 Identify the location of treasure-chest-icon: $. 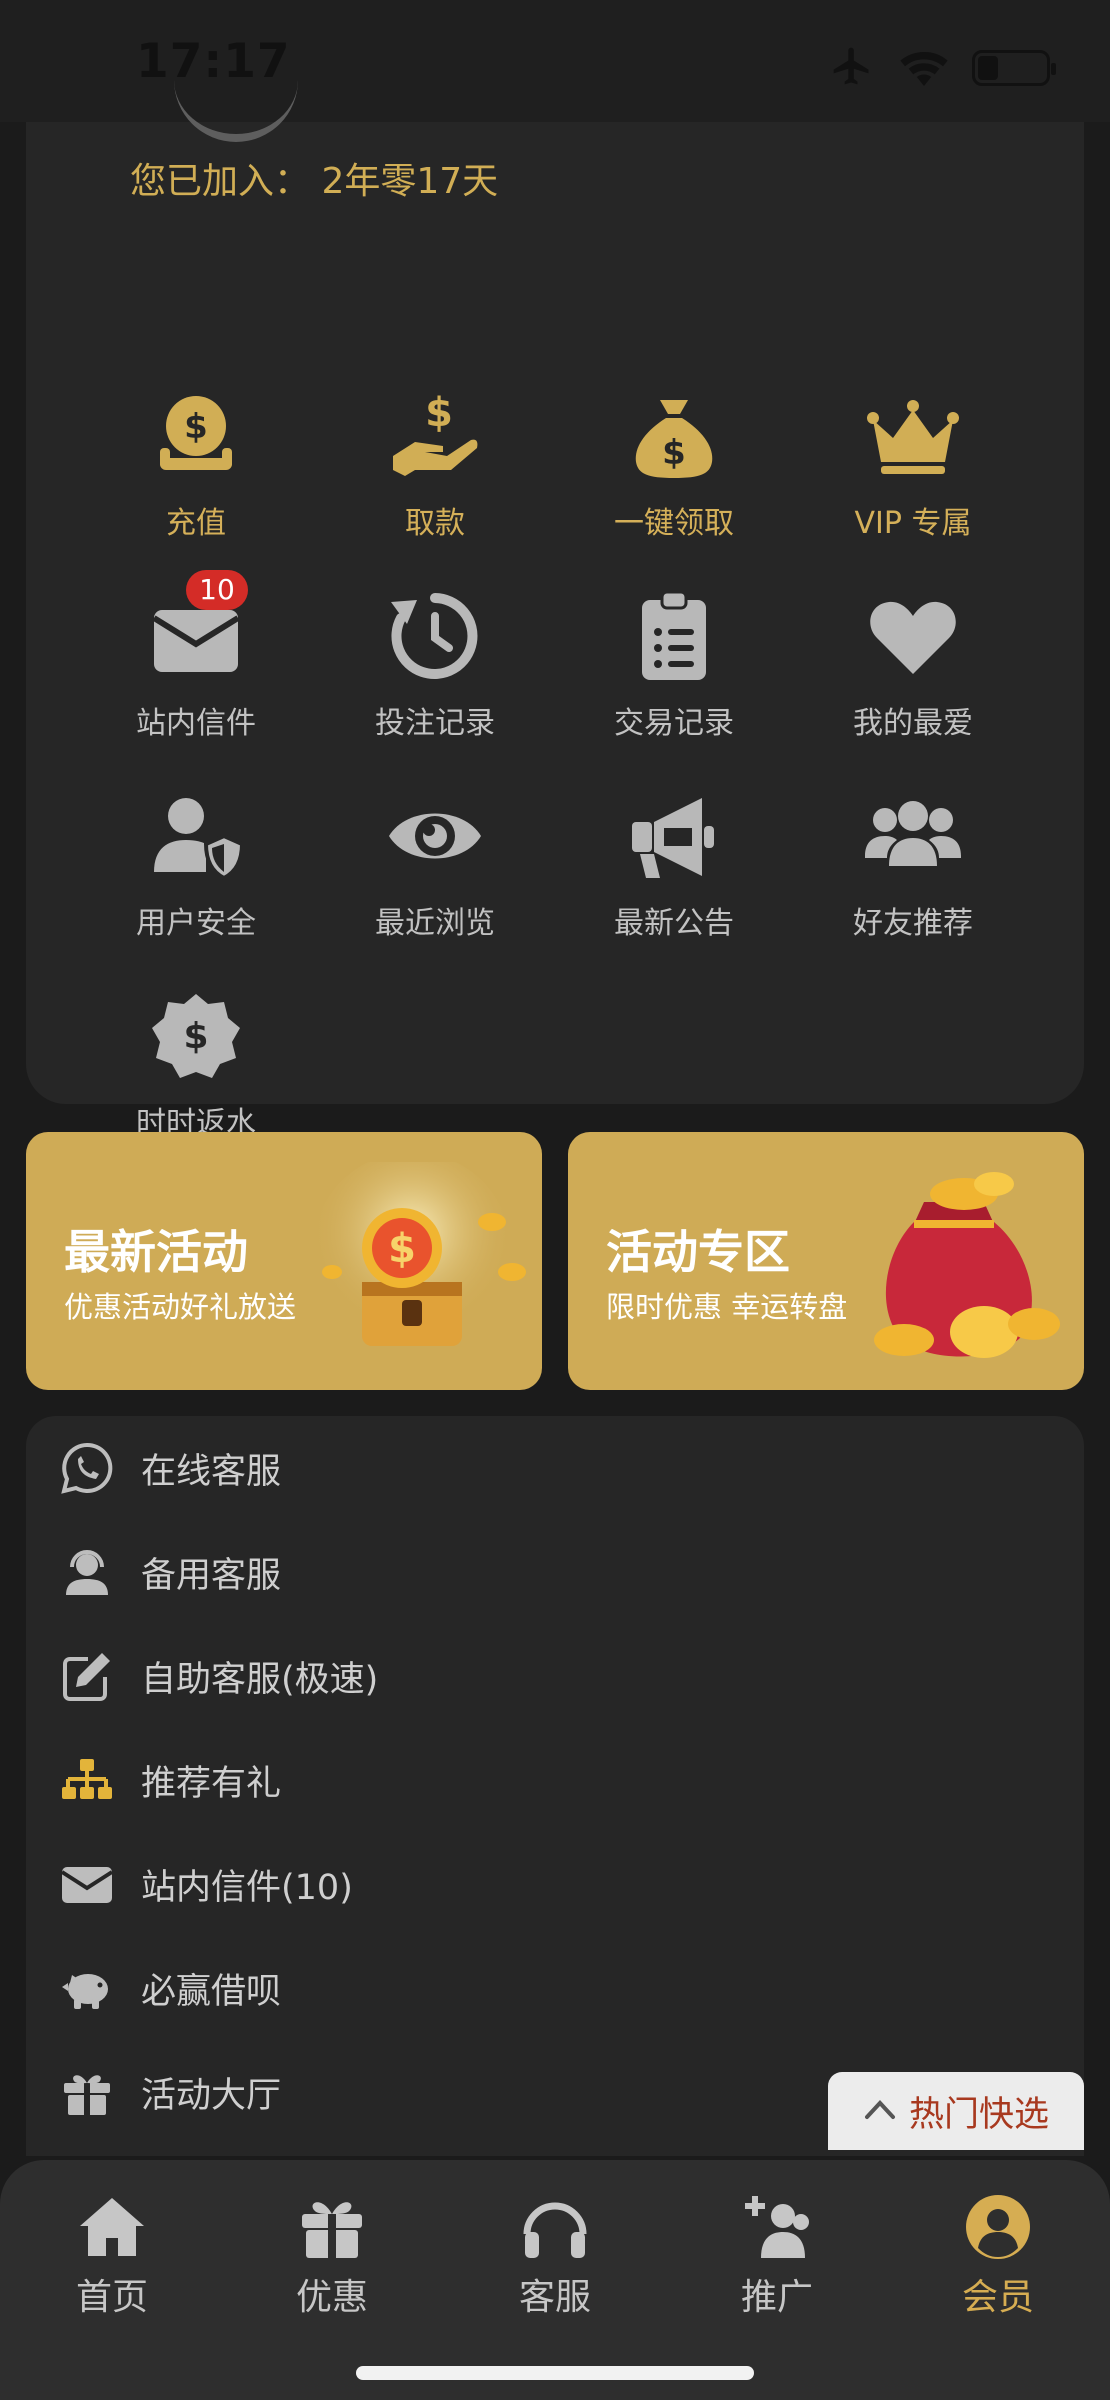
(419, 1257).